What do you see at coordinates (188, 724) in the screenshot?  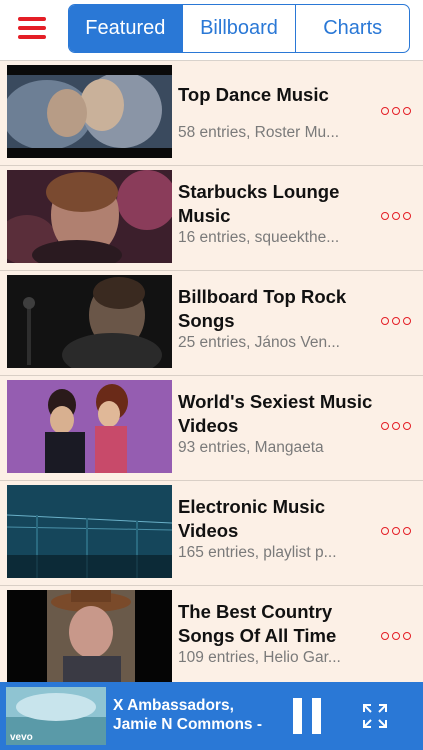 I see `now-playing-line2: Jamie N Commons -` at bounding box center [188, 724].